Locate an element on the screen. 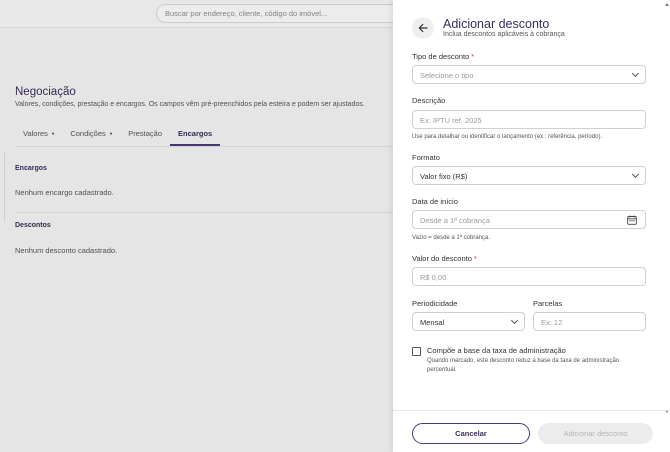  discount-value-input: R$ 0,00 is located at coordinates (529, 276).